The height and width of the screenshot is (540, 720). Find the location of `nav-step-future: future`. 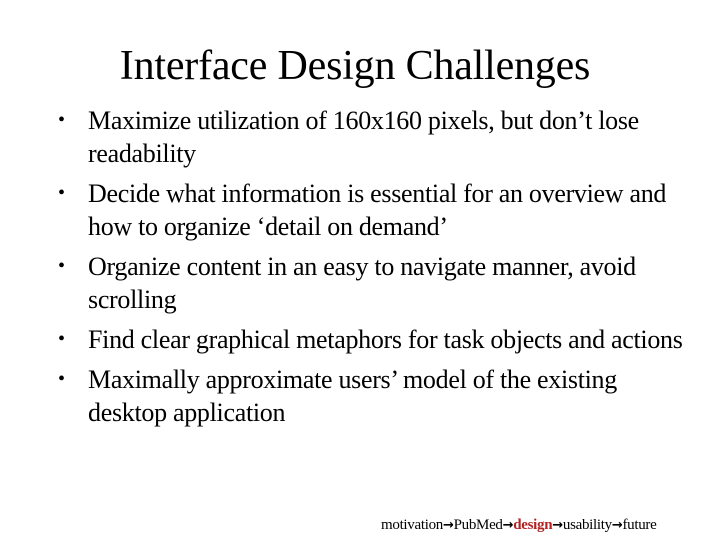

nav-step-future: future is located at coordinates (639, 525).